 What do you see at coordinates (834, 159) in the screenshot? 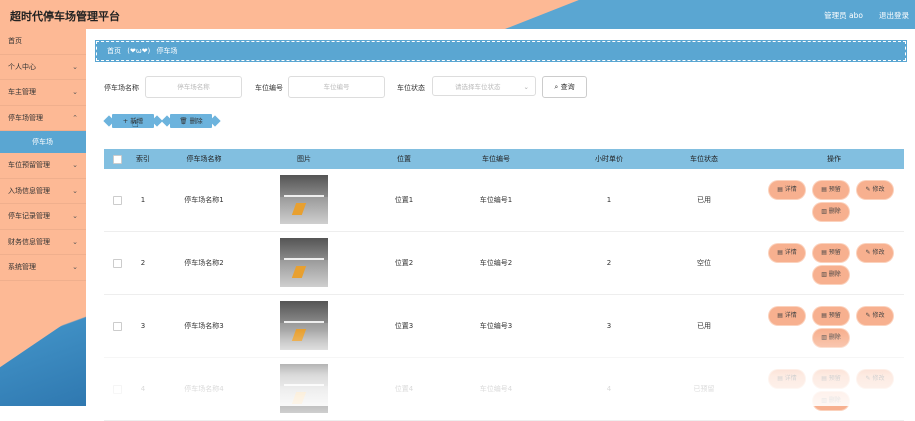
I see `col-actions: 操作` at bounding box center [834, 159].